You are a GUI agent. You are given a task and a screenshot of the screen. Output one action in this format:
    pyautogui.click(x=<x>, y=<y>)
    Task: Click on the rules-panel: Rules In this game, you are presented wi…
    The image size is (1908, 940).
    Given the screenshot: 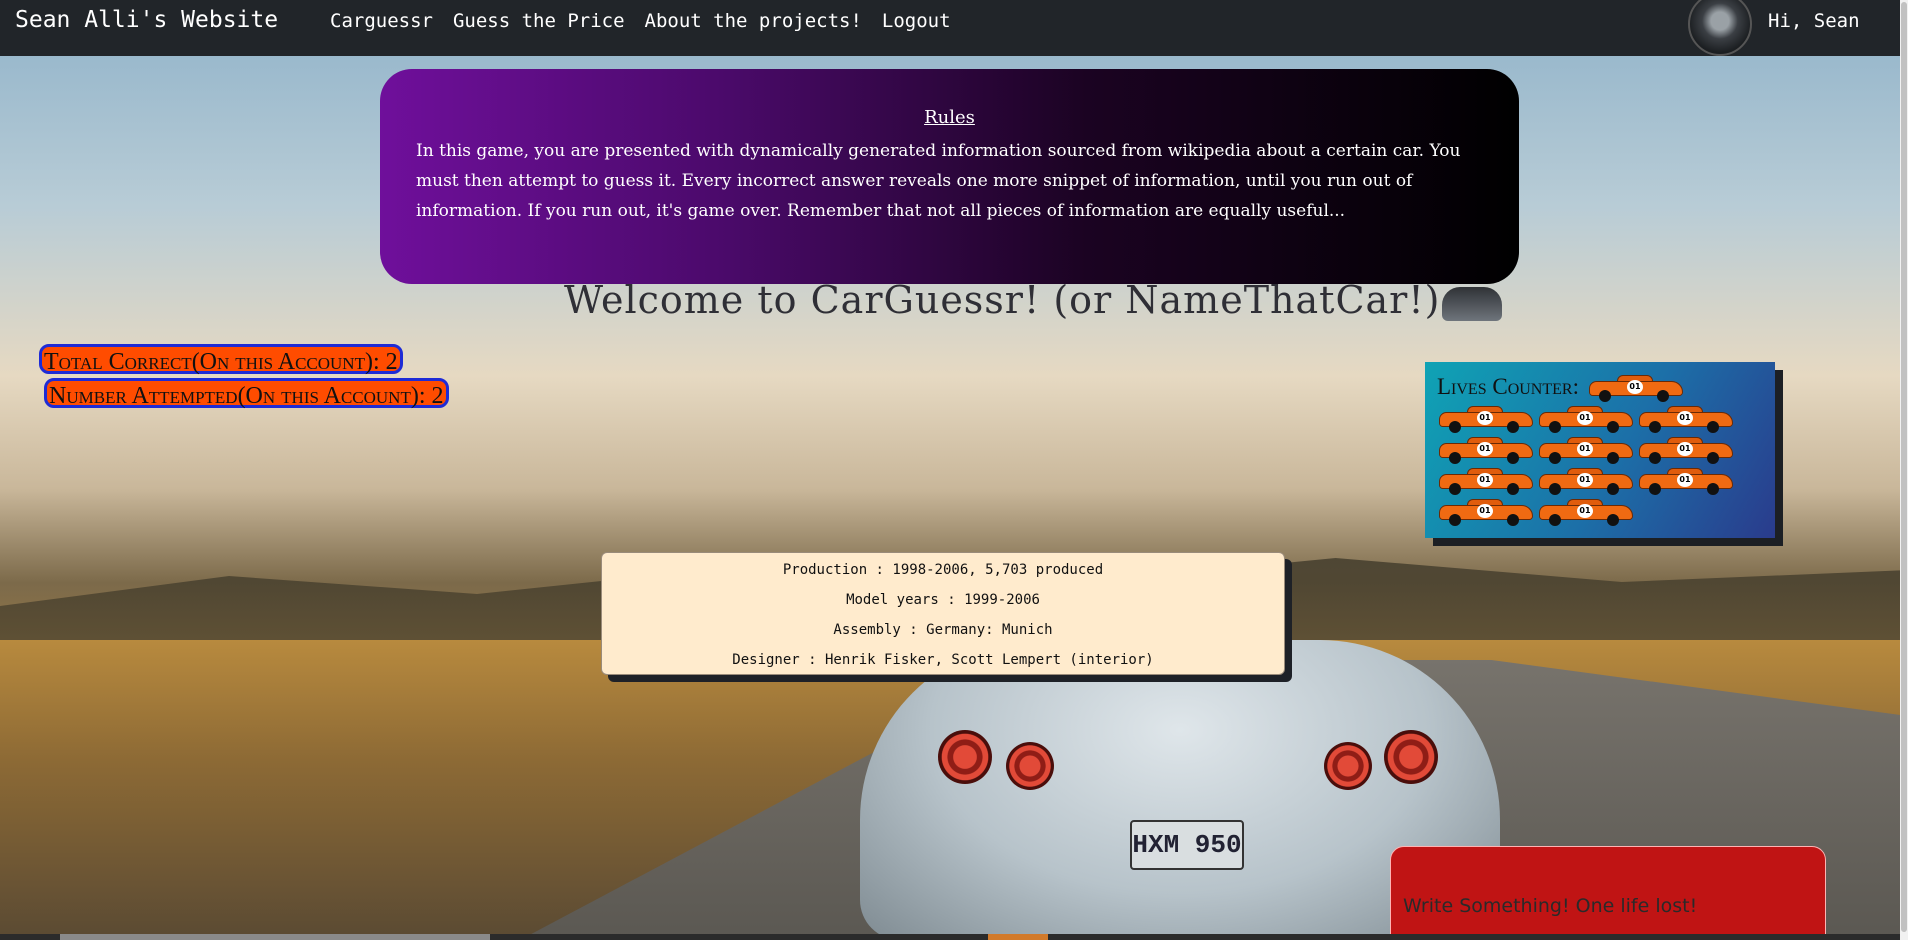 What is the action you would take?
    pyautogui.click(x=949, y=176)
    